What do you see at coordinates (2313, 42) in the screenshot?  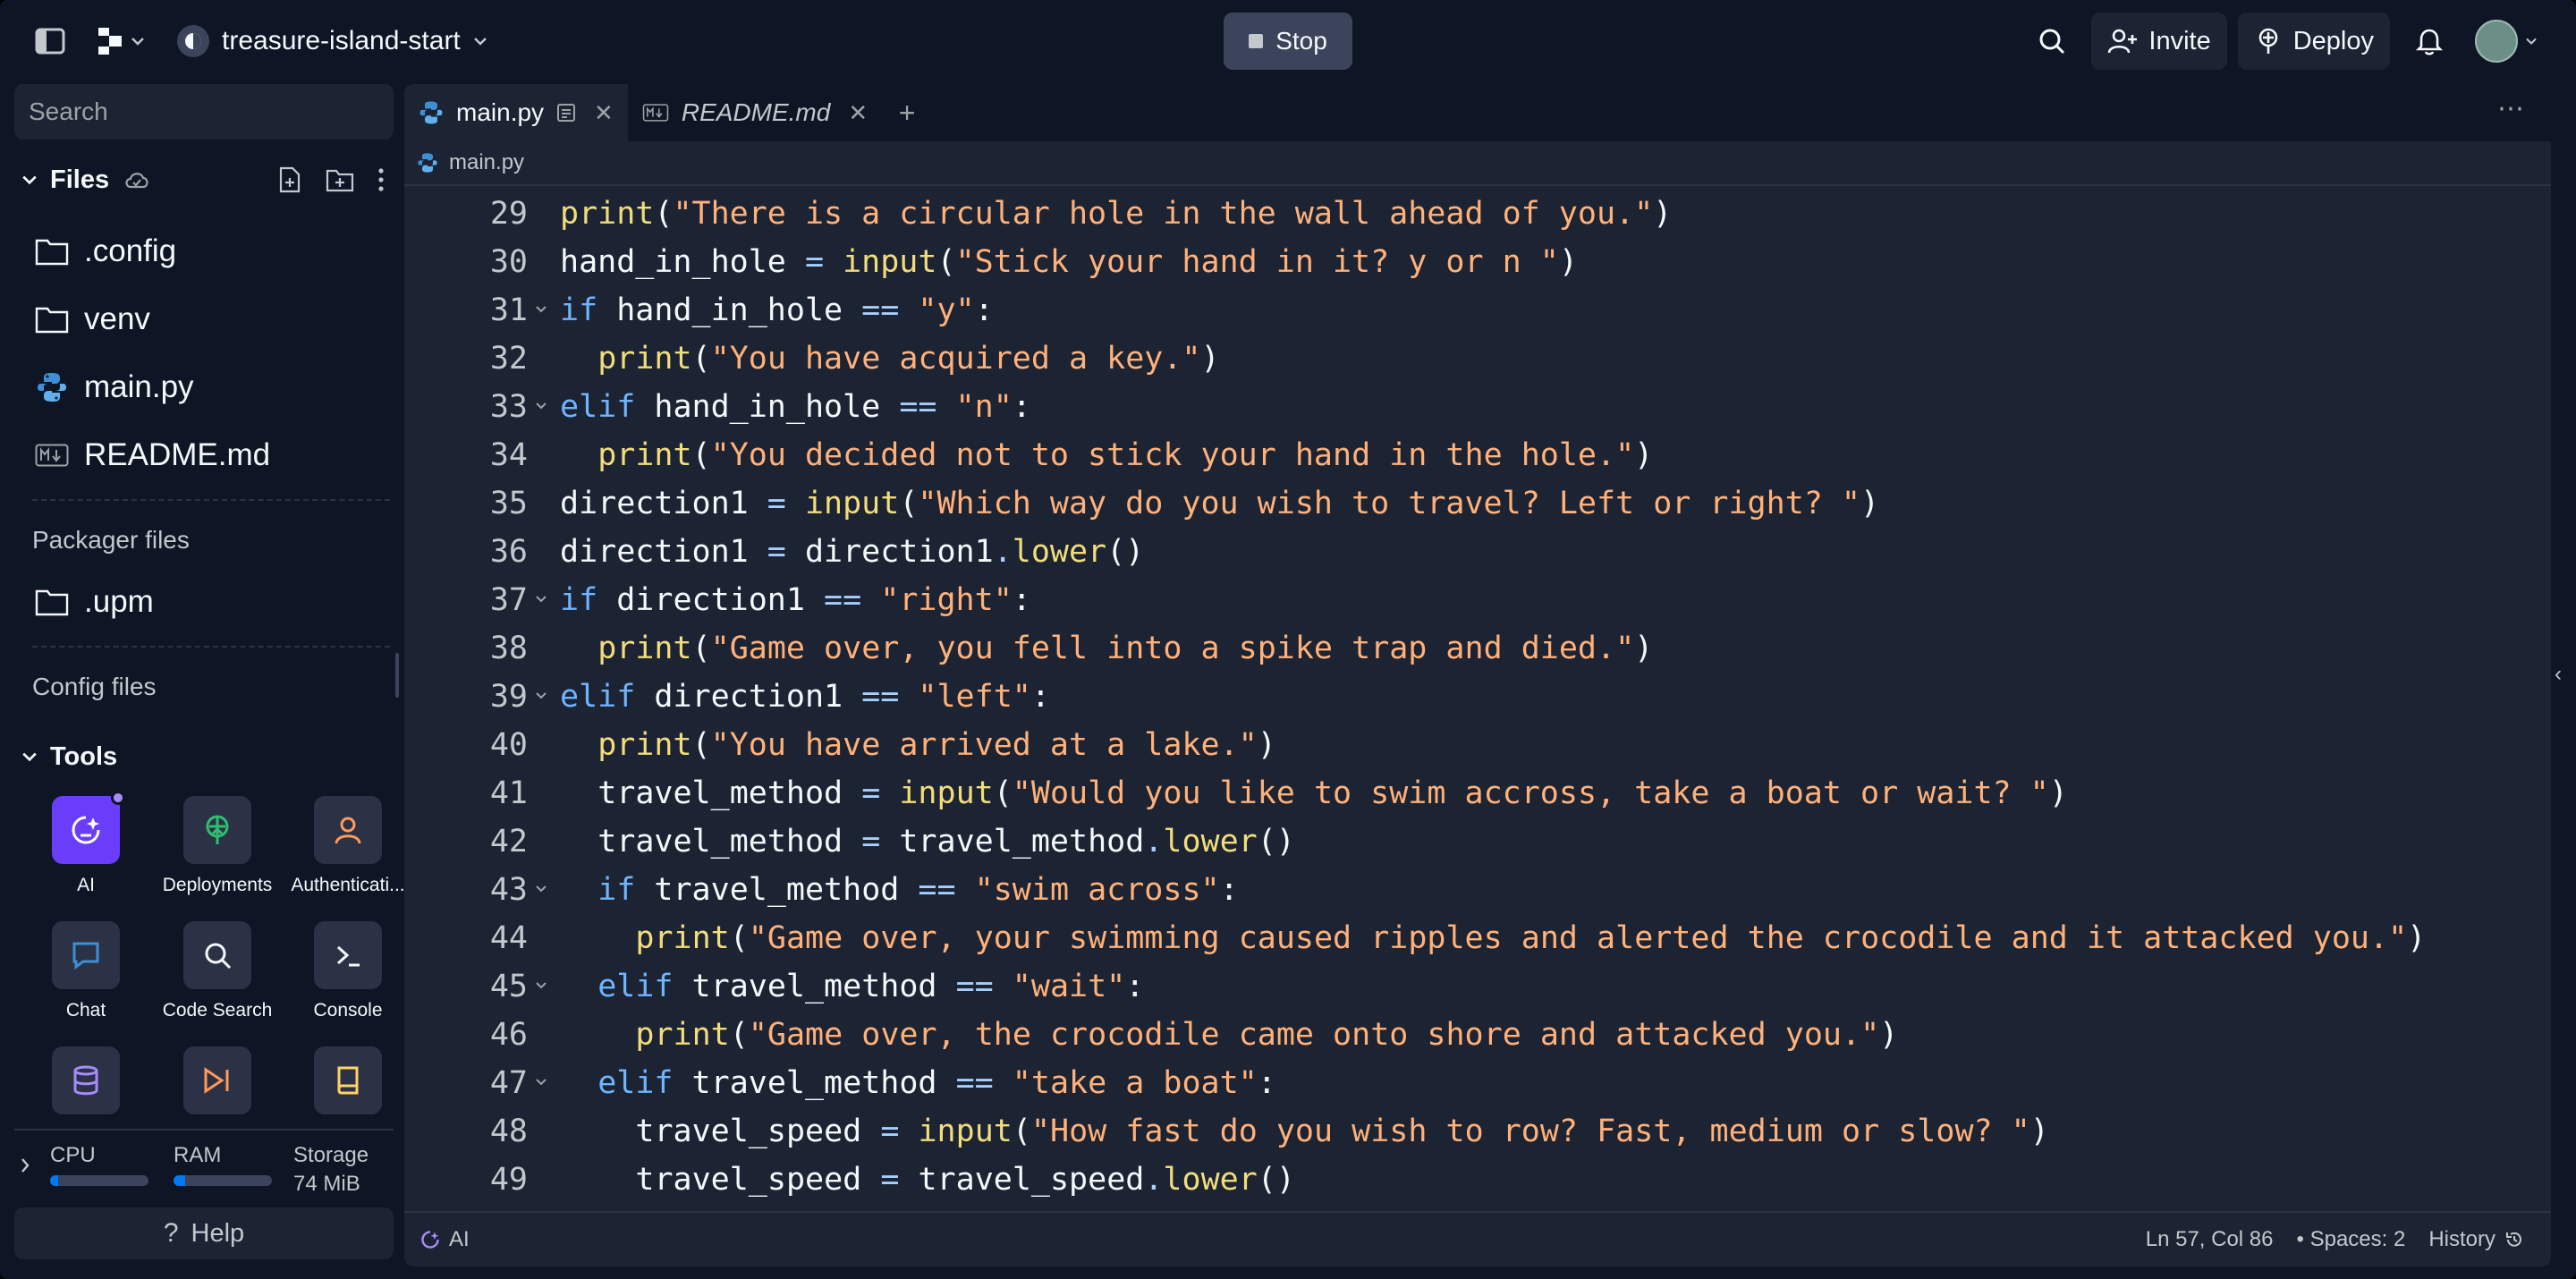 I see `deploy-button: Deploy` at bounding box center [2313, 42].